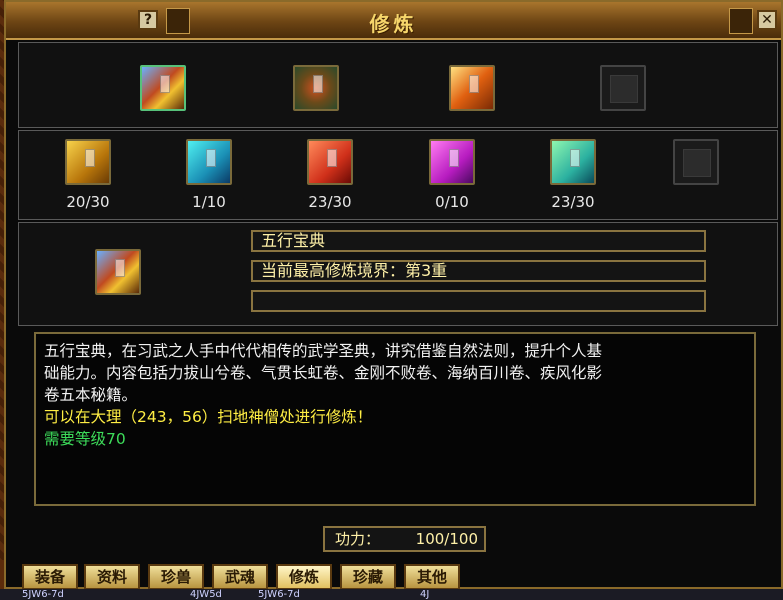 The width and height of the screenshot is (783, 600). Describe the element at coordinates (112, 577) in the screenshot. I see `tab-profile: 资料` at that location.